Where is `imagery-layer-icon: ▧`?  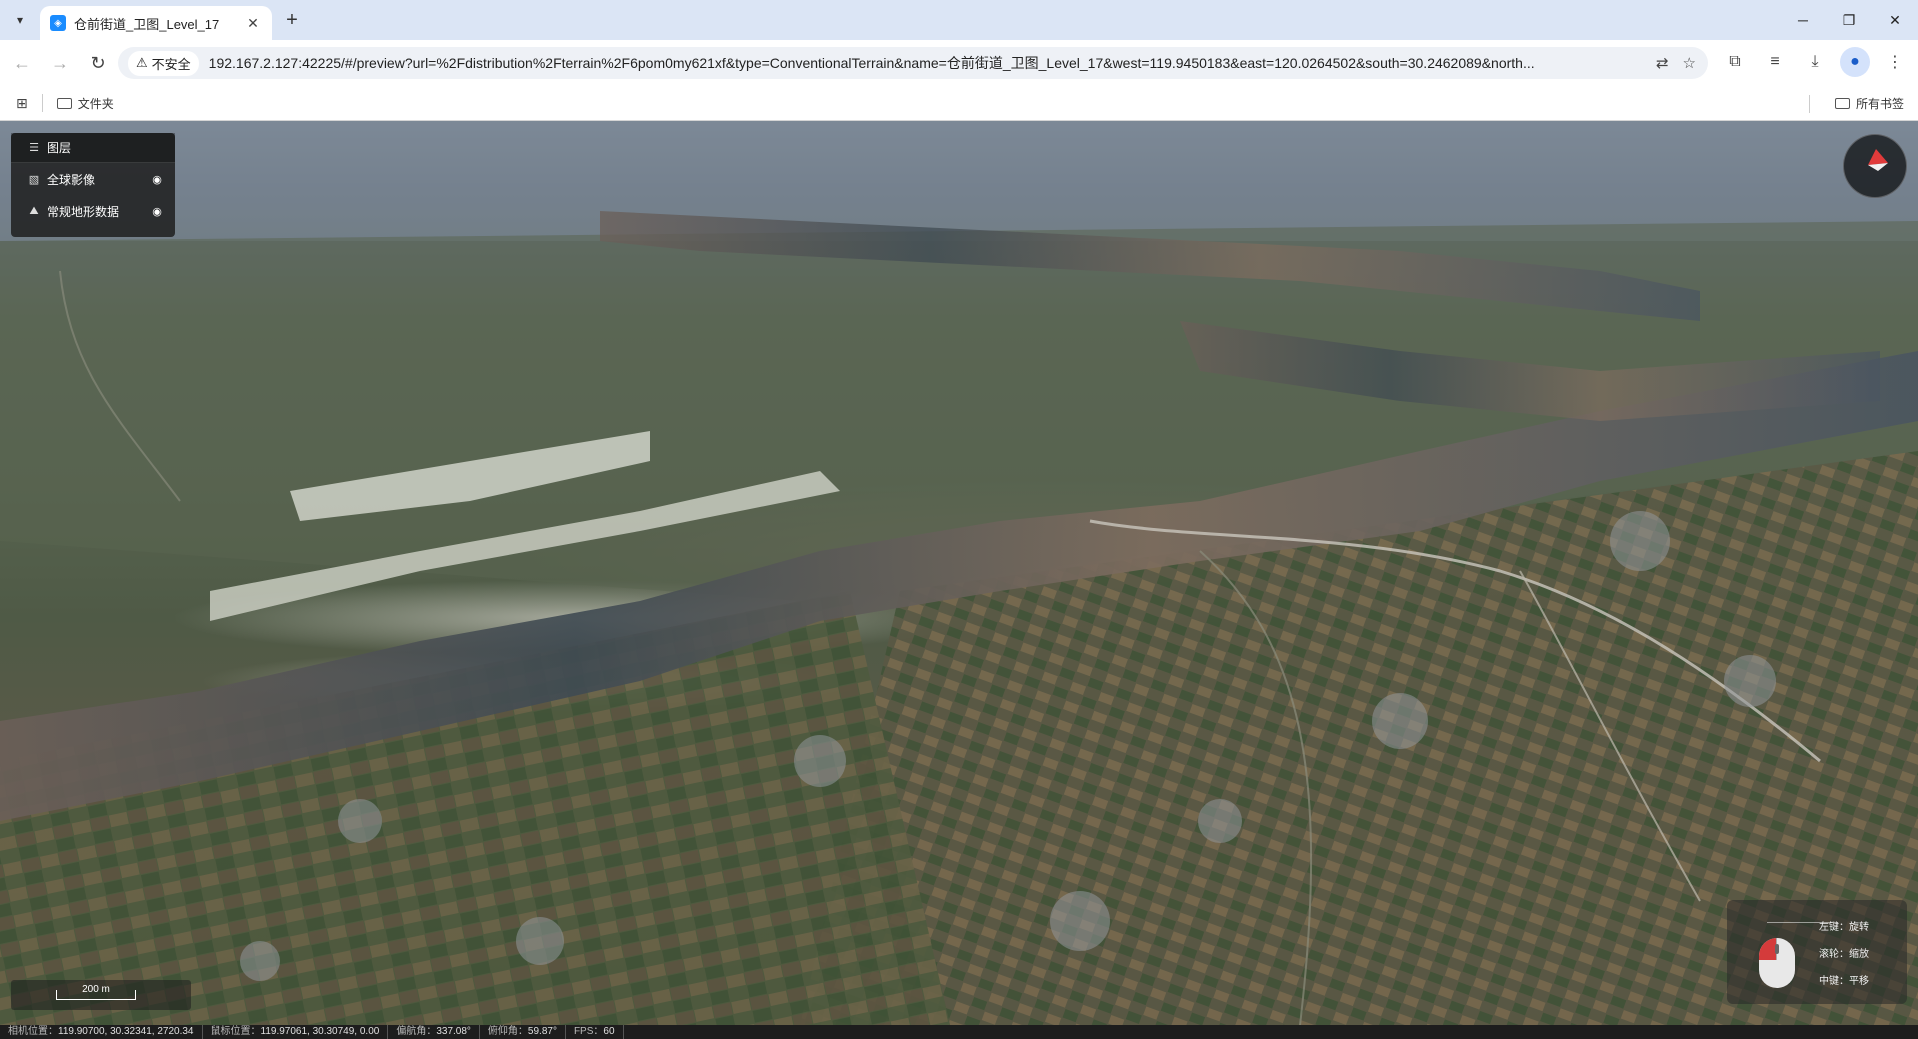 imagery-layer-icon: ▧ is located at coordinates (34, 179).